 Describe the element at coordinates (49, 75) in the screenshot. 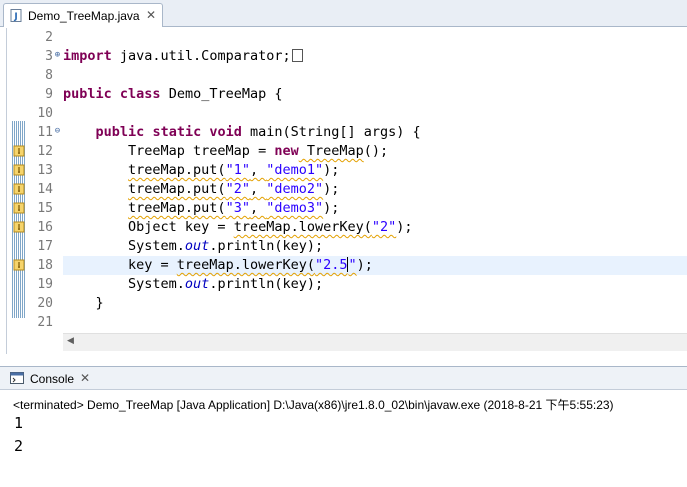

I see `line-number: 8` at that location.